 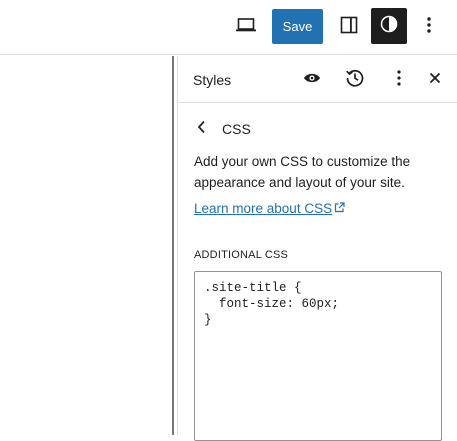 I want to click on close-icon, so click(x=435, y=80).